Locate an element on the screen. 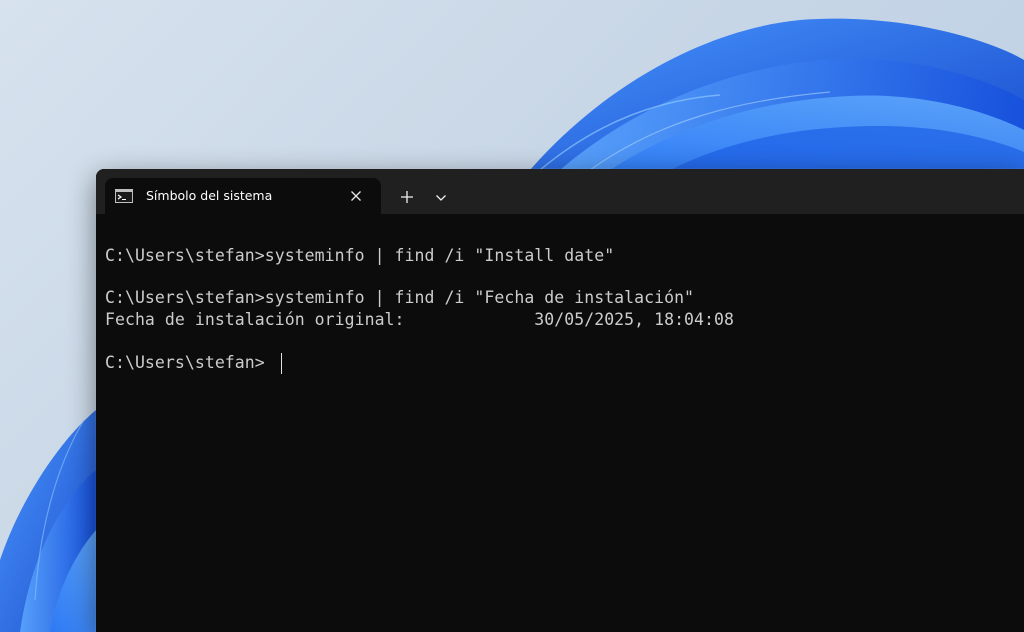  close-icon is located at coordinates (356, 196).